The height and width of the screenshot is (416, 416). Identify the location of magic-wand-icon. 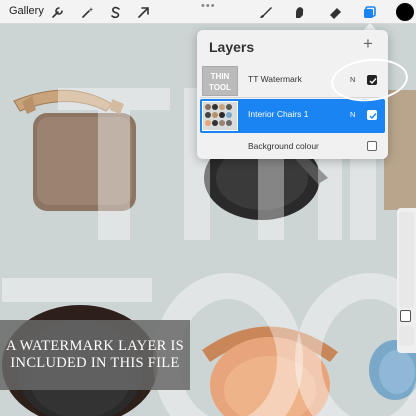
(87, 12).